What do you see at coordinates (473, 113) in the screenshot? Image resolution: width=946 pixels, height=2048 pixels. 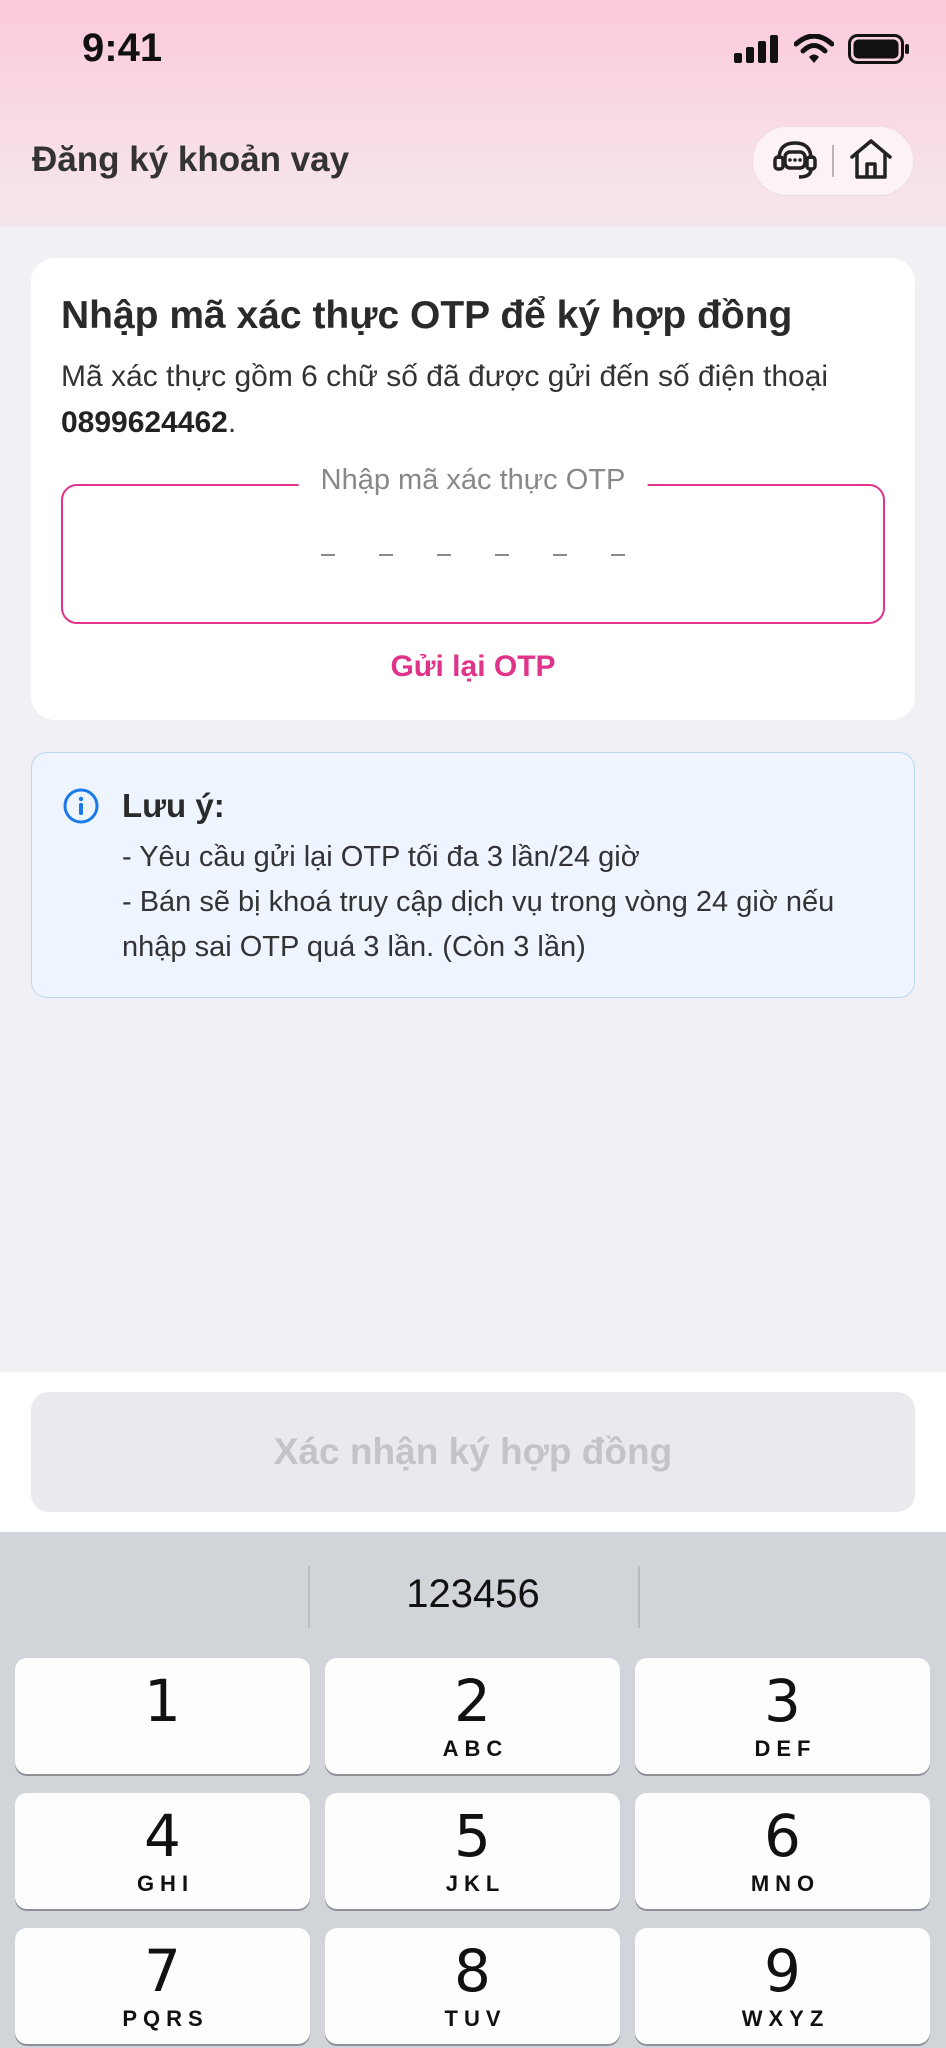 I see `top-header-area: 9:41 Đăng ký khoản vay` at bounding box center [473, 113].